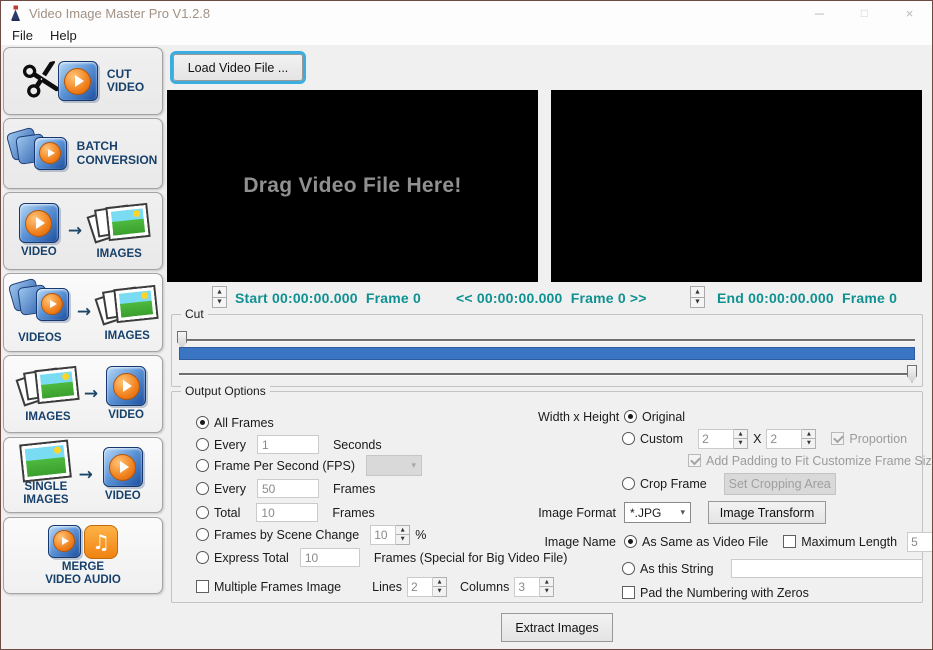 The image size is (933, 650). What do you see at coordinates (826, 568) in the screenshot?
I see `as-this-string-input` at bounding box center [826, 568].